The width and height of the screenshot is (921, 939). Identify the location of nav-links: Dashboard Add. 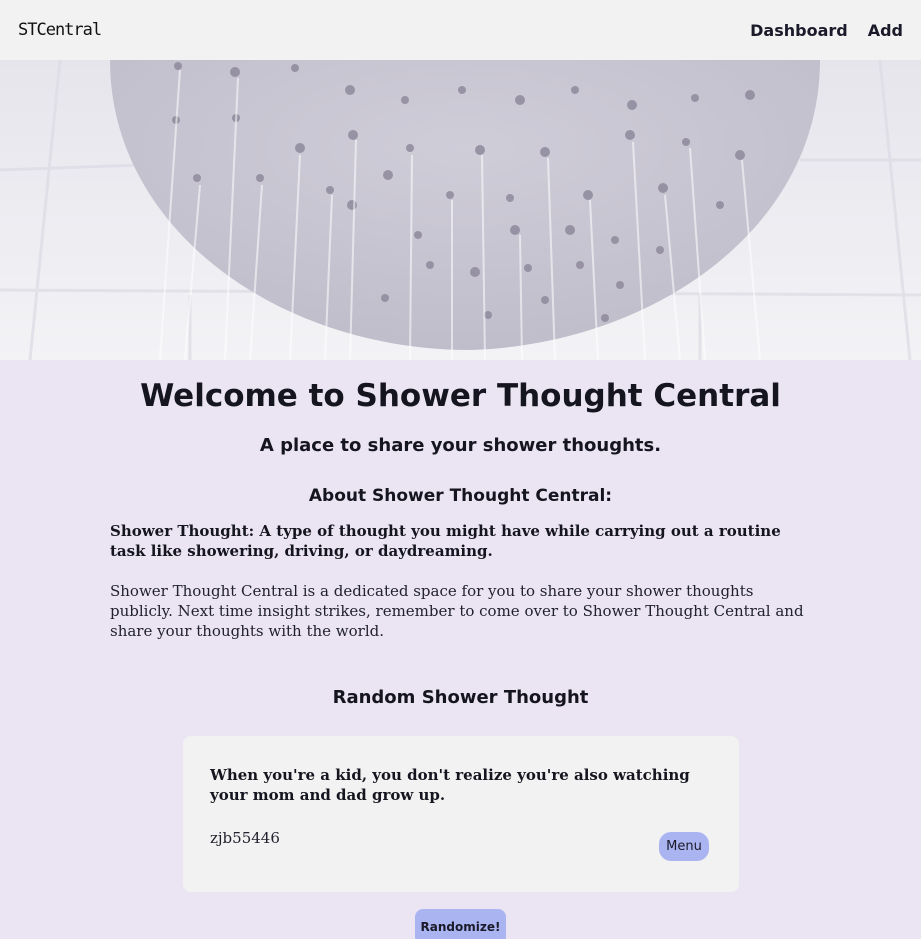
(826, 30).